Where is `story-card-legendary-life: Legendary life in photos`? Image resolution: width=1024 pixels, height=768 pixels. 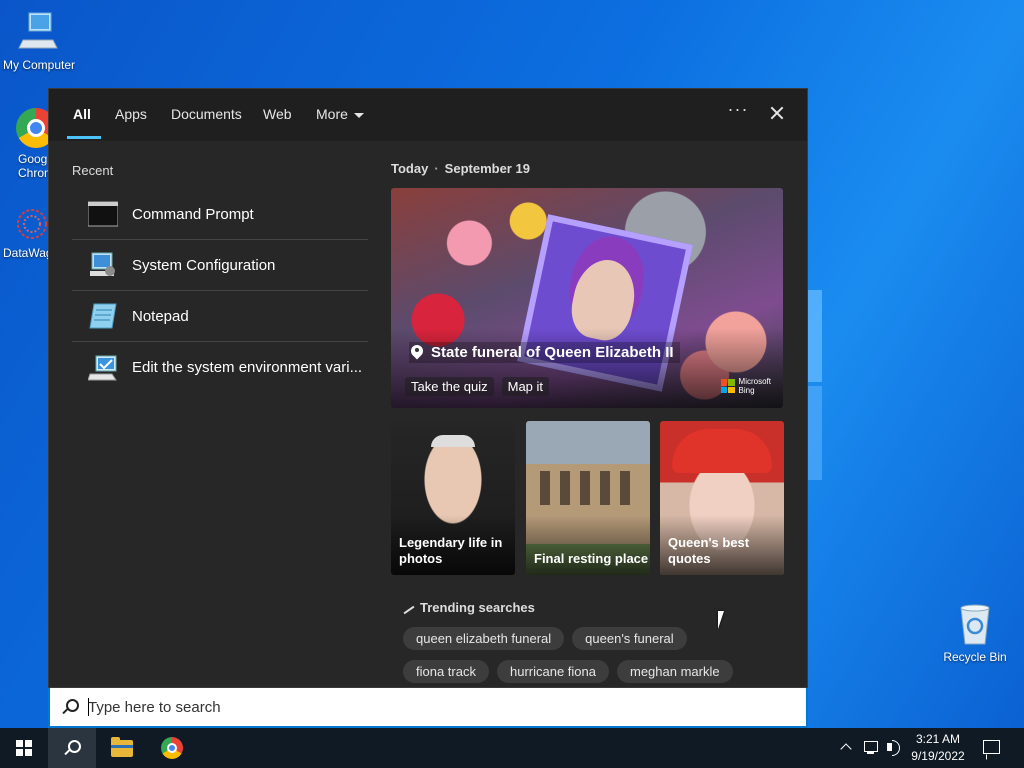 story-card-legendary-life: Legendary life in photos is located at coordinates (453, 498).